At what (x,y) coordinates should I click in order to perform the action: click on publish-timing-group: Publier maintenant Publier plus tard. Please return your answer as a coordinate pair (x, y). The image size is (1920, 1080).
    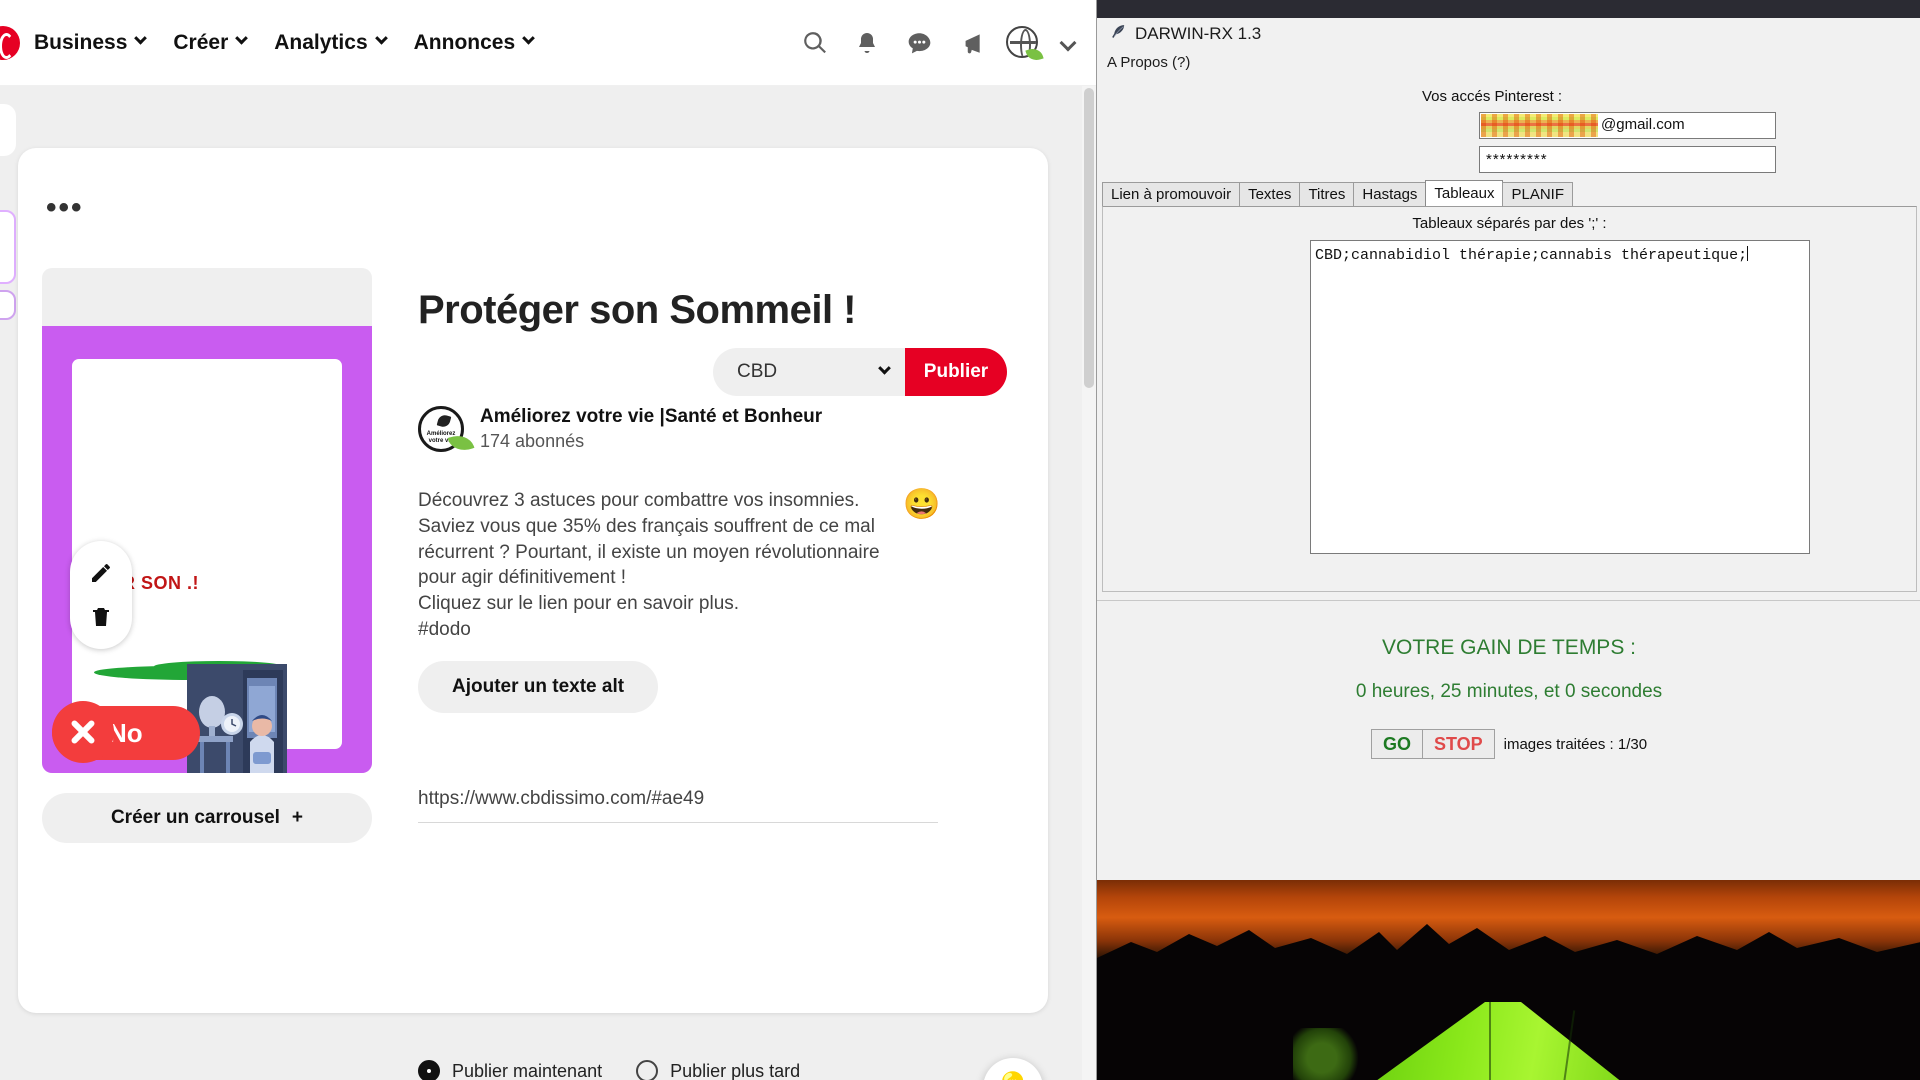
    Looking at the image, I should click on (609, 1070).